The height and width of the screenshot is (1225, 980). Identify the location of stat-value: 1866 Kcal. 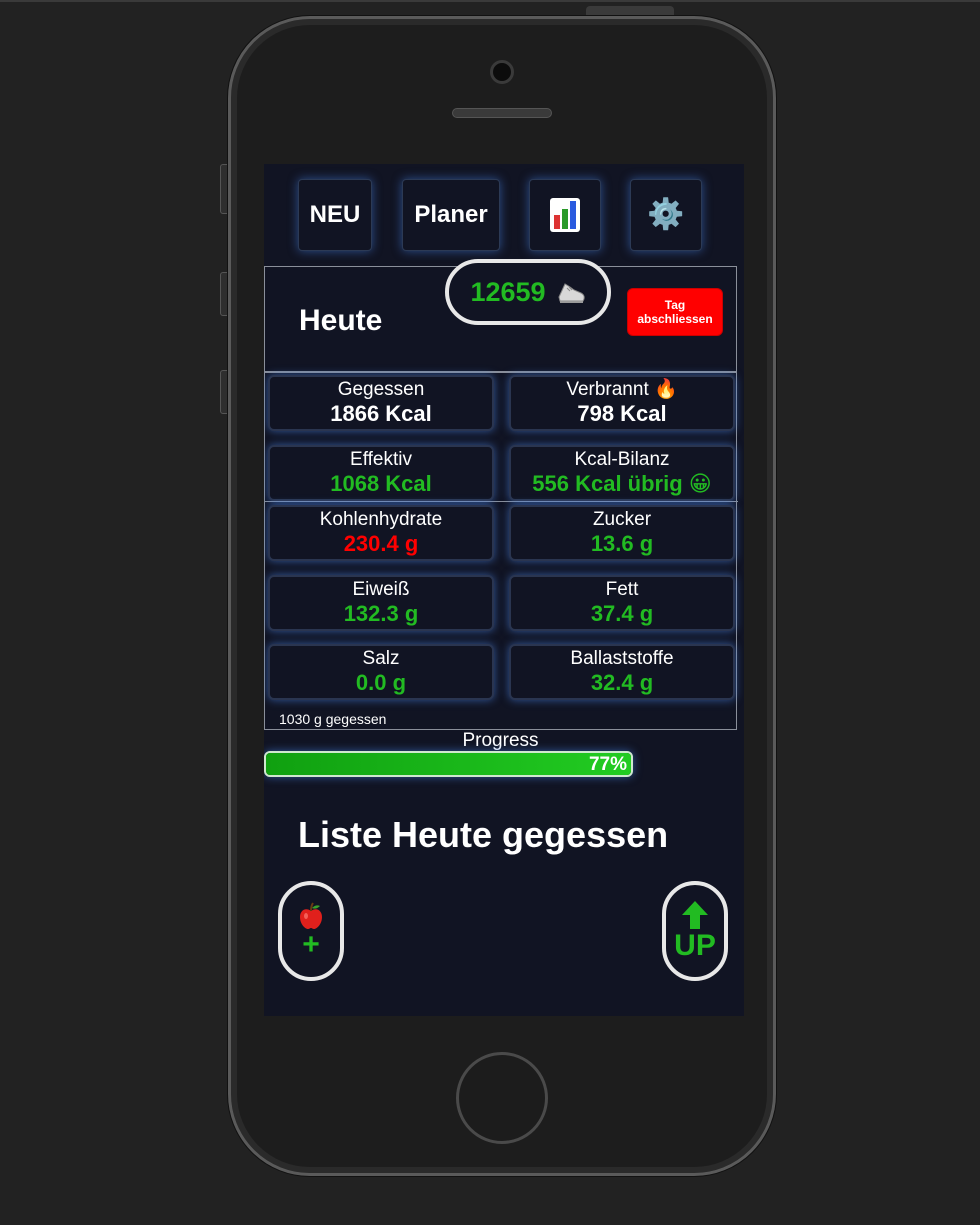
(381, 413).